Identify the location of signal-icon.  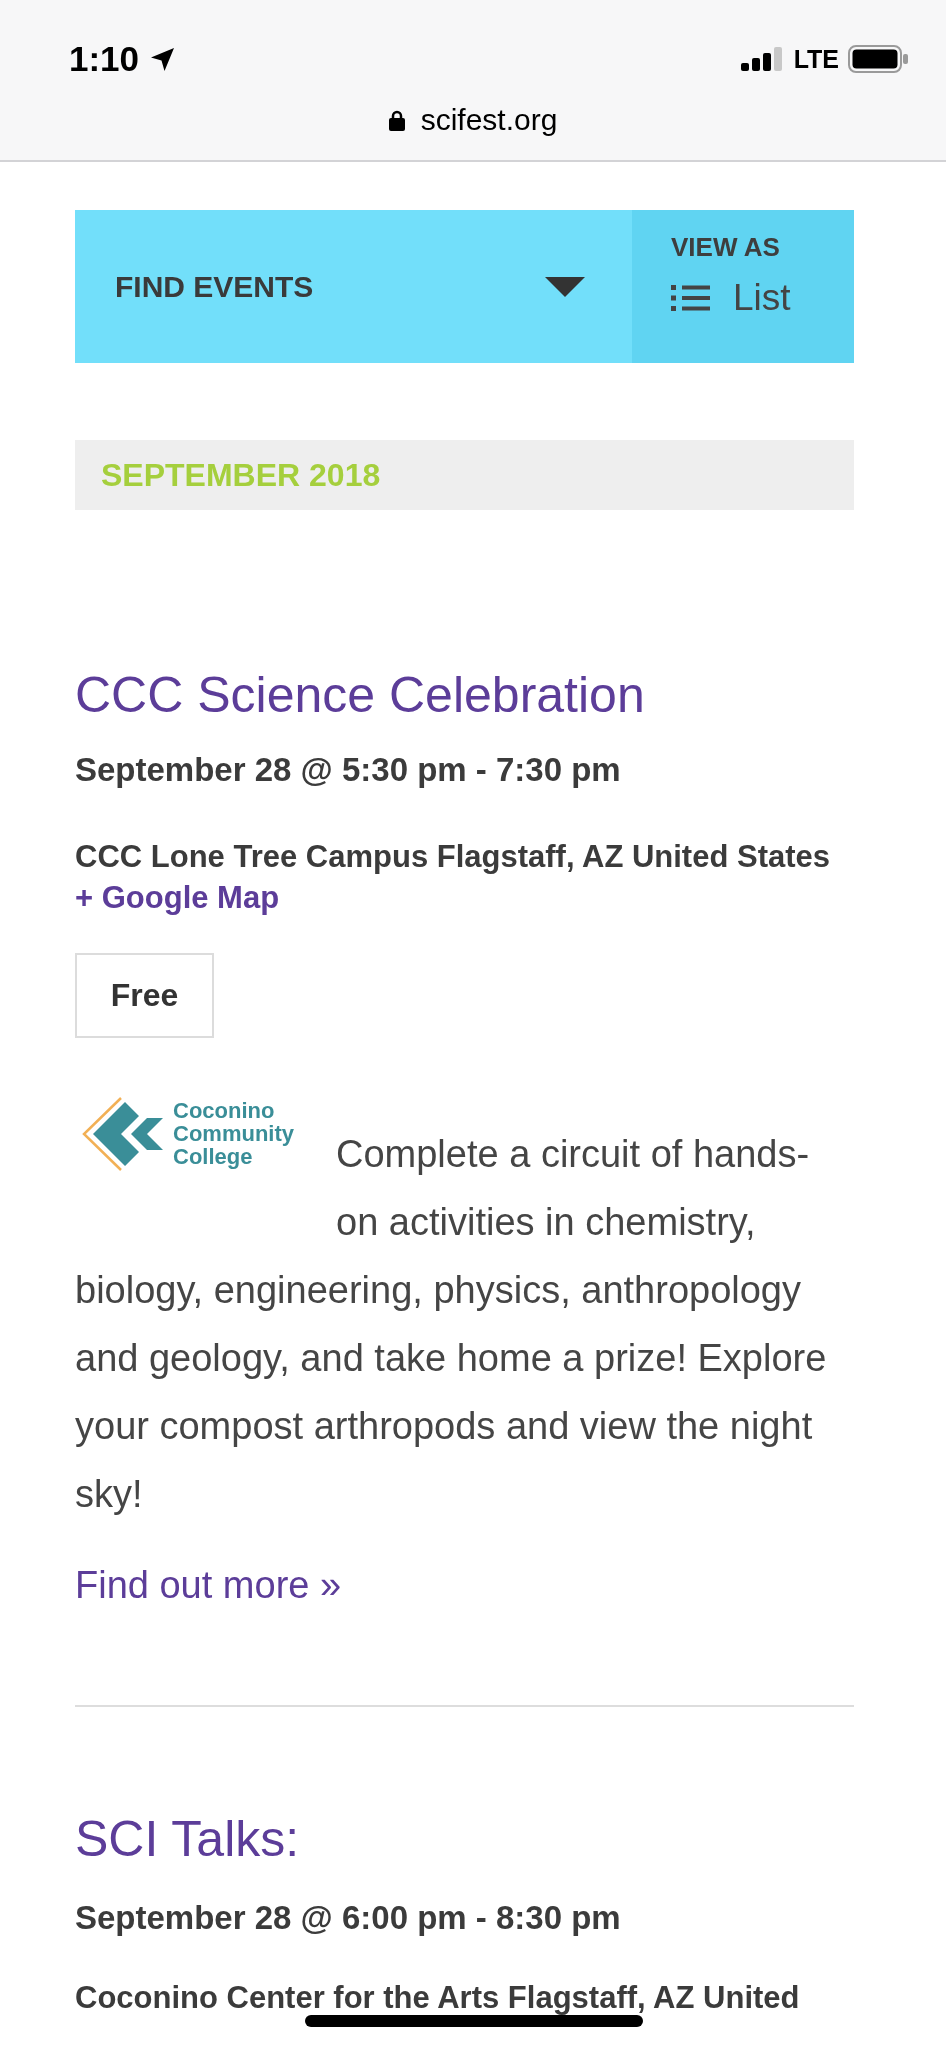
(762, 59).